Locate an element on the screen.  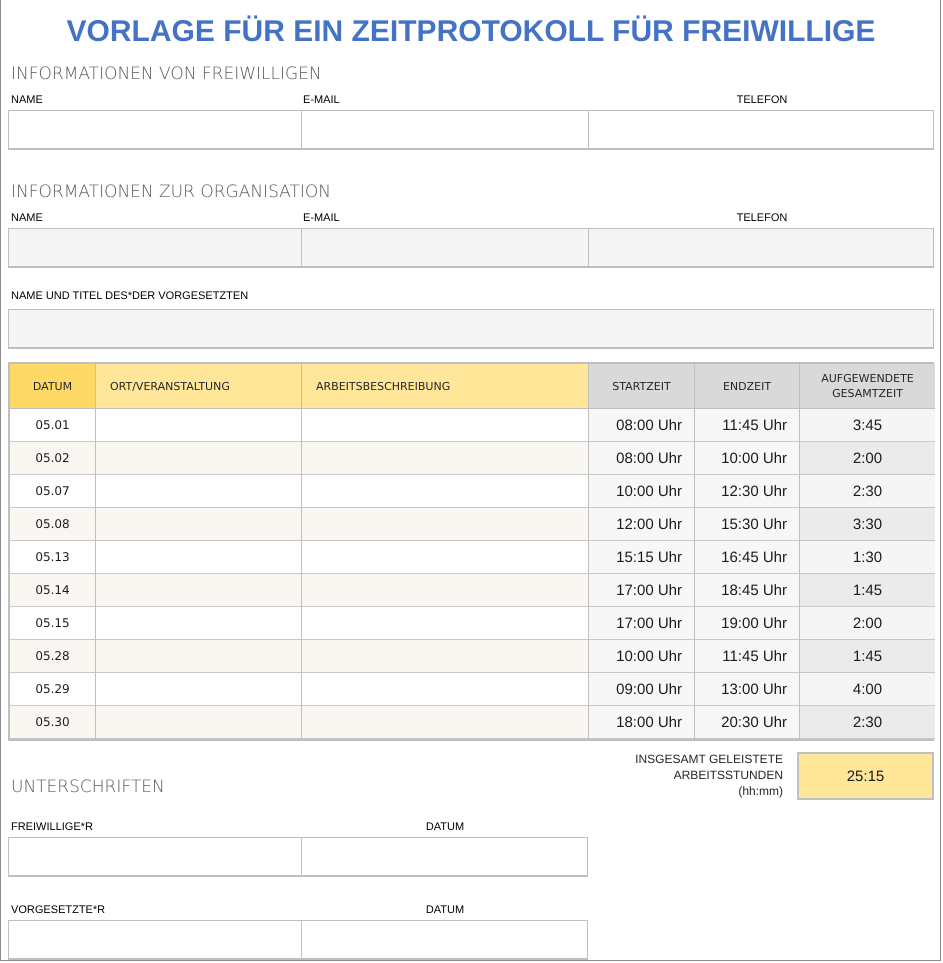
column-header: ENDZEIT is located at coordinates (746, 386).